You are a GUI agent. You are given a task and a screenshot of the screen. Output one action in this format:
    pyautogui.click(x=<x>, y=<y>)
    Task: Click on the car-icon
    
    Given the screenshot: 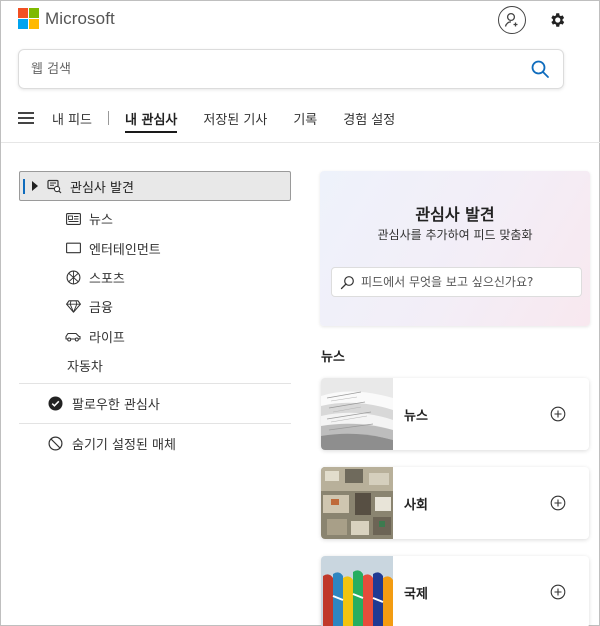 What is the action you would take?
    pyautogui.click(x=73, y=336)
    